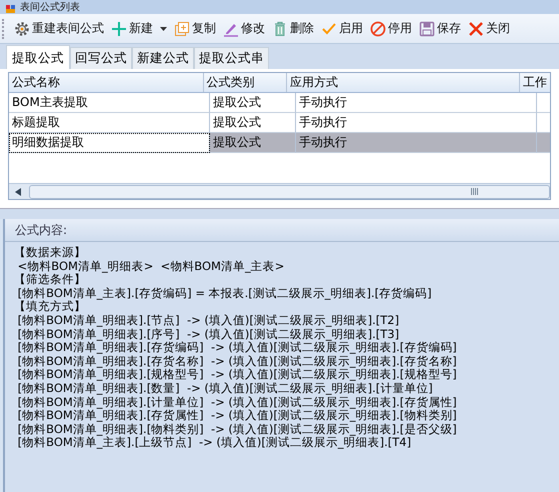 The width and height of the screenshot is (559, 492). What do you see at coordinates (50, 253) in the screenshot?
I see `formula-line: 【数据来源】` at bounding box center [50, 253].